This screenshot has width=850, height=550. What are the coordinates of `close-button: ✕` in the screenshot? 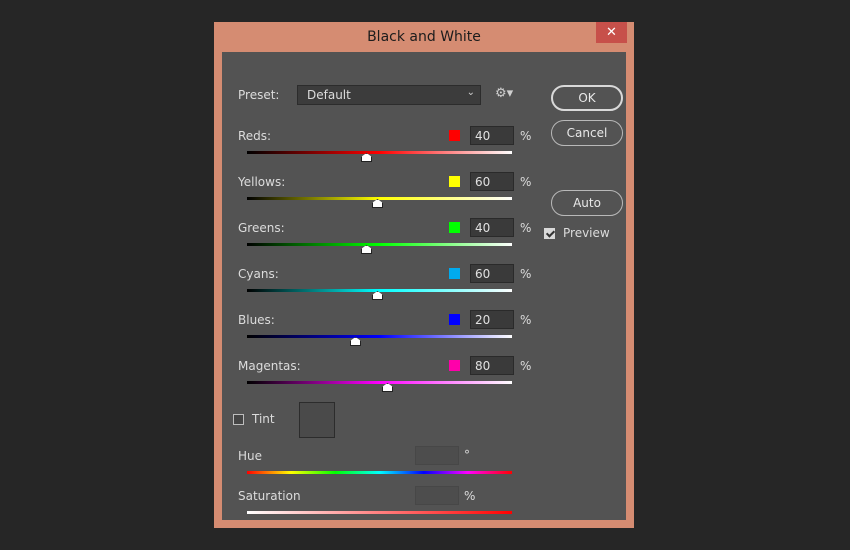 It's located at (611, 32).